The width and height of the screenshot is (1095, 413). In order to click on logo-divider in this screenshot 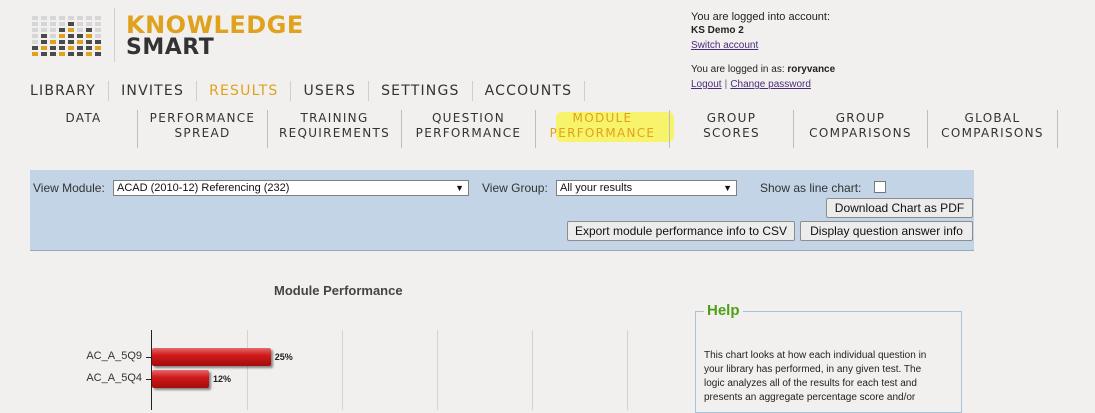, I will do `click(114, 35)`.